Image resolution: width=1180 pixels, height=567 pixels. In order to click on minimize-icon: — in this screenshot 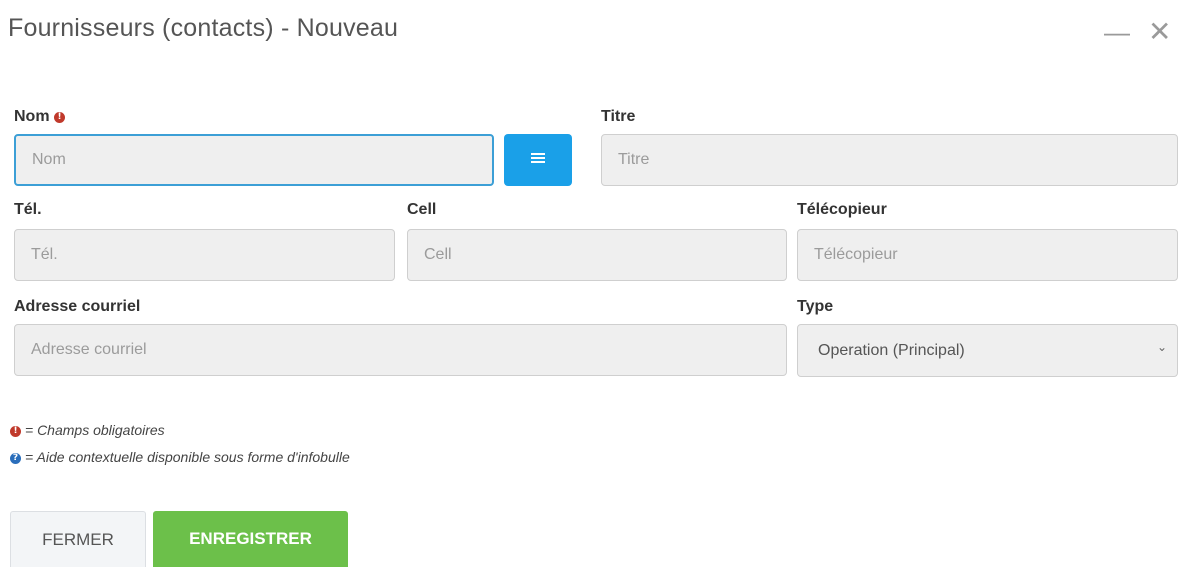, I will do `click(1117, 32)`.